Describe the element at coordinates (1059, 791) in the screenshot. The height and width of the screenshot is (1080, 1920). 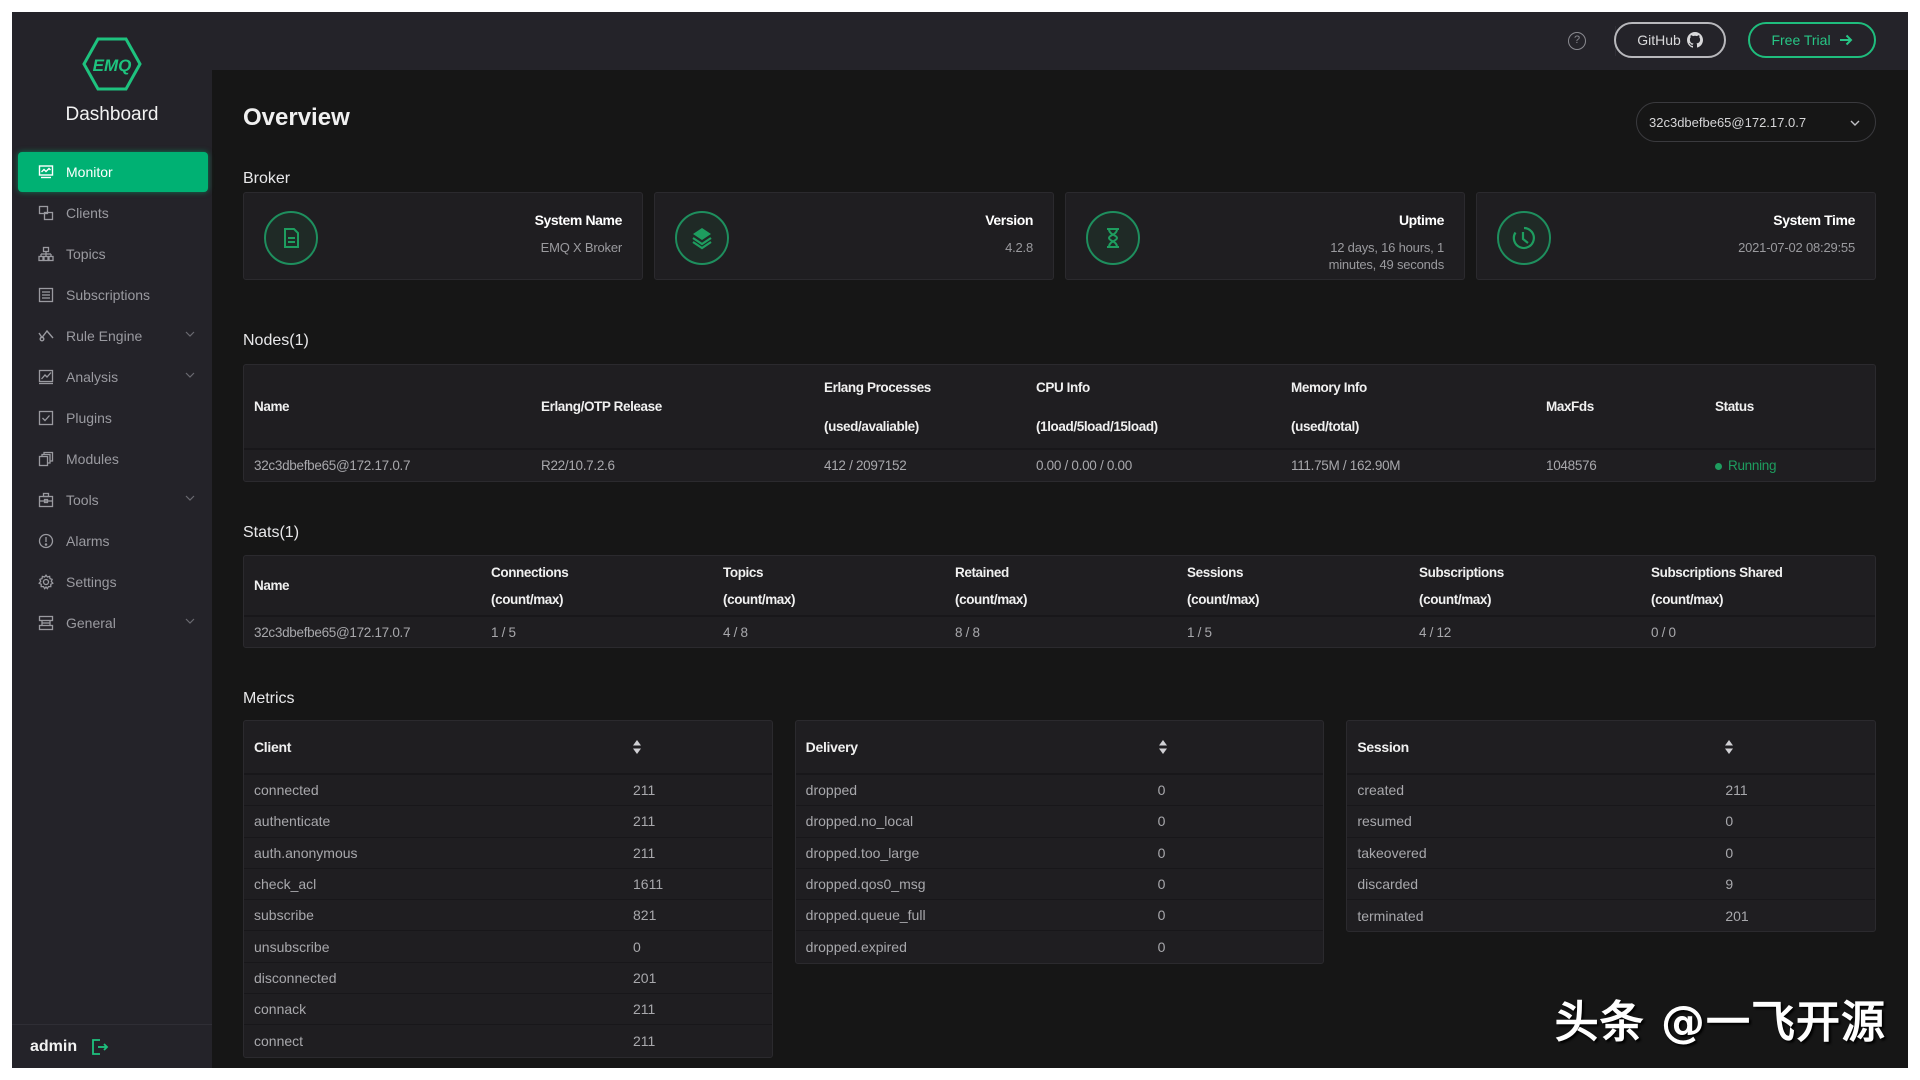
I see `metrics-row: dropped 0` at that location.